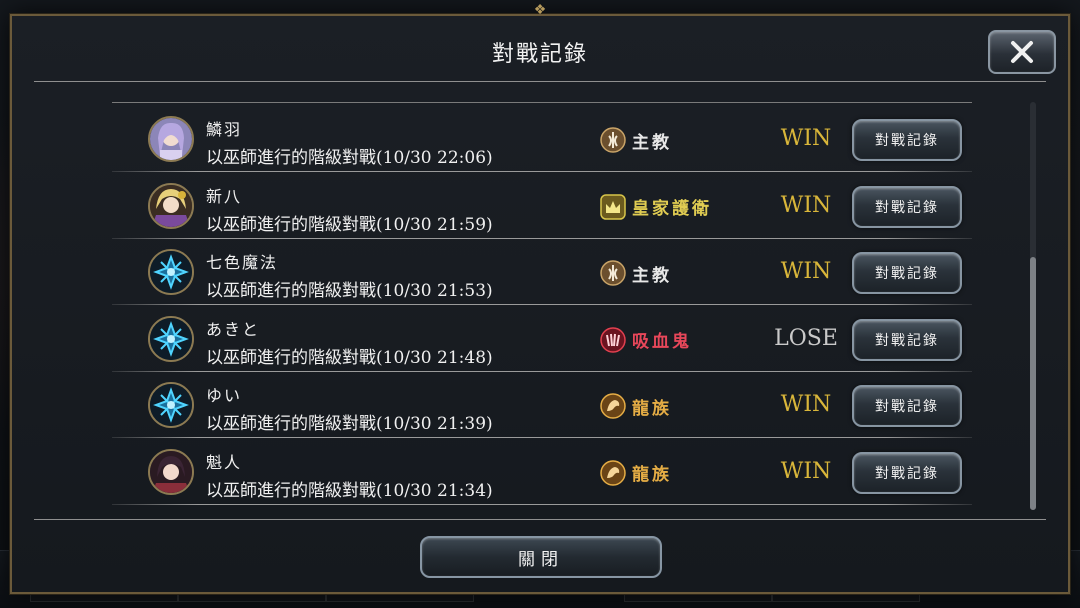  Describe the element at coordinates (349, 224) in the screenshot. I see `match-detail: 以巫師進行的階級對戰(10/30 21:59)` at that location.